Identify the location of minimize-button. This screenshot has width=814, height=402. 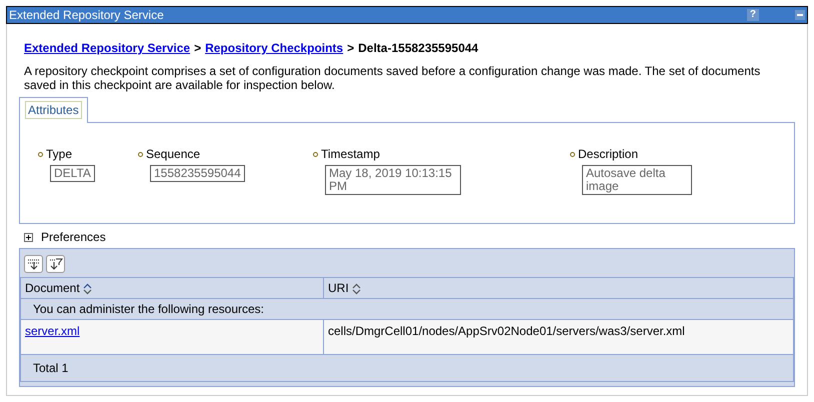
(800, 15).